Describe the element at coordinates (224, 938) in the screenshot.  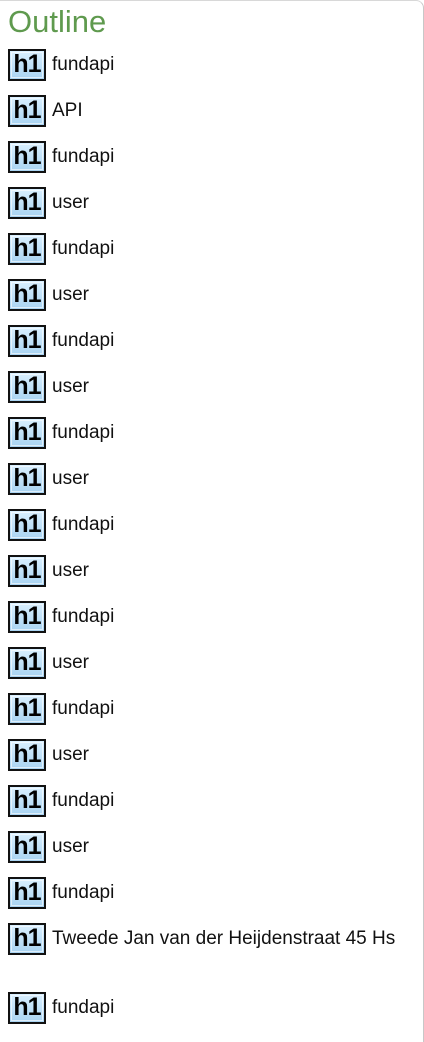
I see `outline-item-label: Tweede Jan van der Heijdenstraat 45 Hs` at that location.